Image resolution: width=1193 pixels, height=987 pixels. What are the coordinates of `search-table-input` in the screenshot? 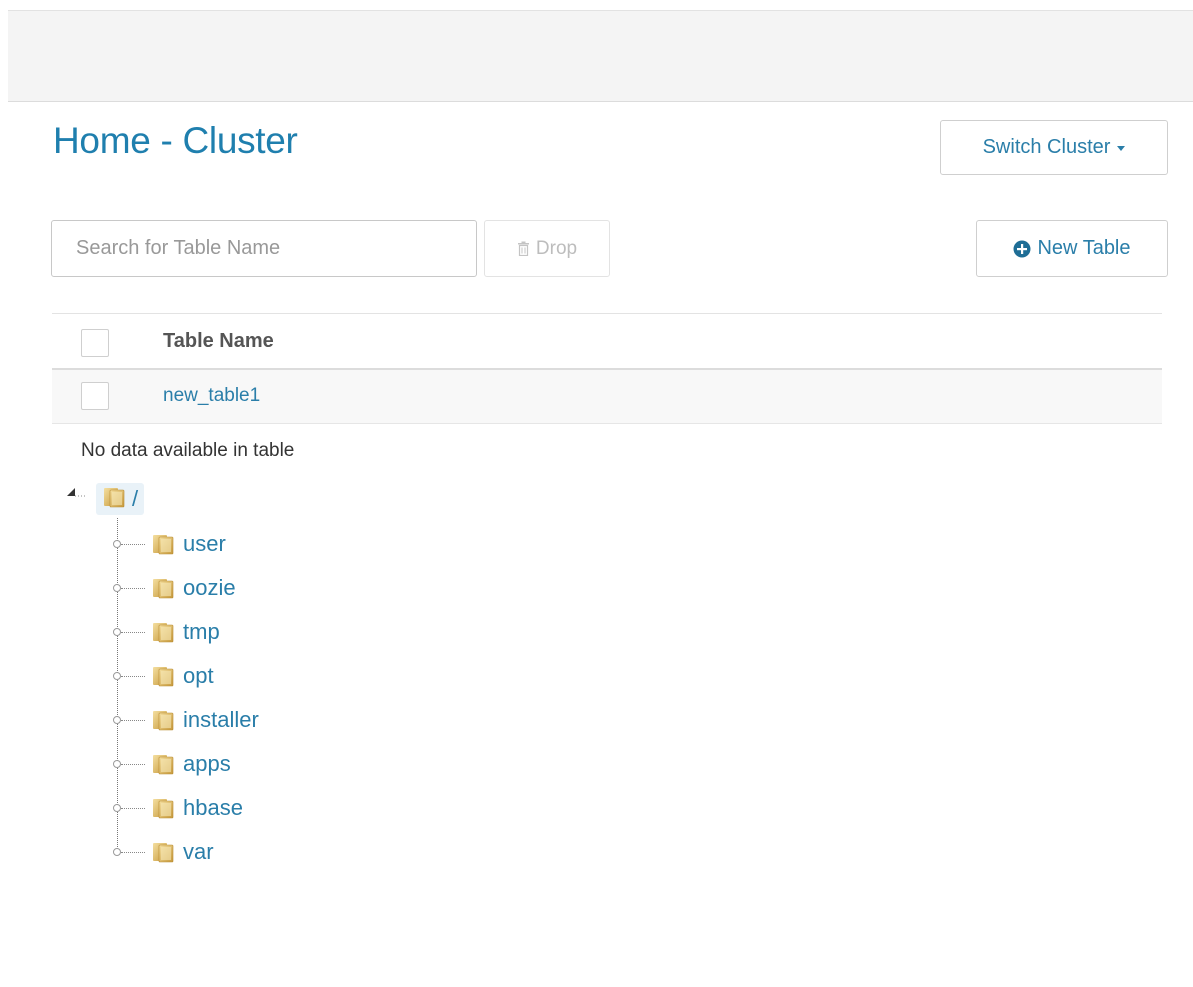 It's located at (264, 248).